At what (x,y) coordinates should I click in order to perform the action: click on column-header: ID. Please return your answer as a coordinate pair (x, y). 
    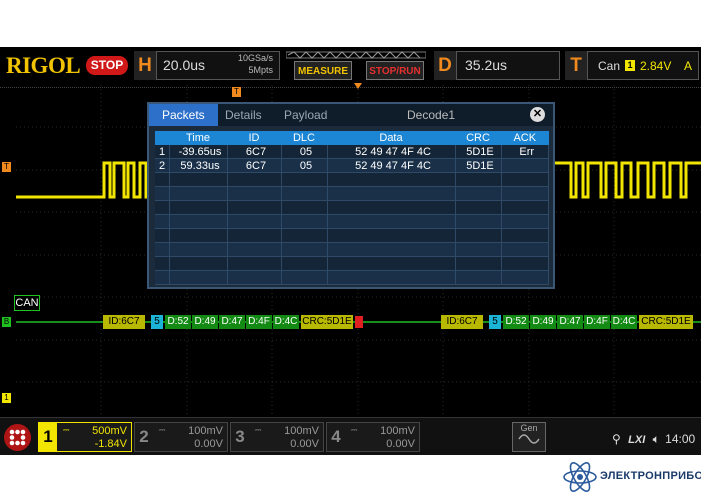
    Looking at the image, I should click on (254, 138).